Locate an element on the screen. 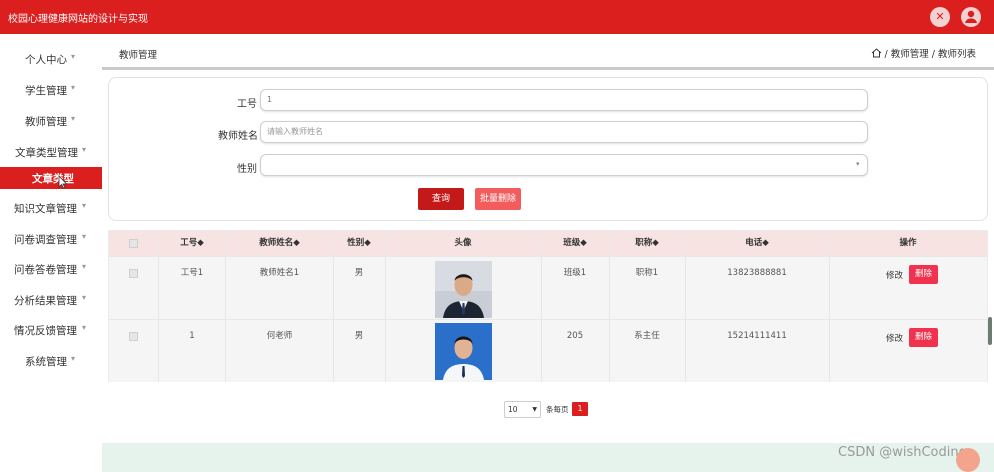 The image size is (994, 472). select-all-checkbox is located at coordinates (133, 243).